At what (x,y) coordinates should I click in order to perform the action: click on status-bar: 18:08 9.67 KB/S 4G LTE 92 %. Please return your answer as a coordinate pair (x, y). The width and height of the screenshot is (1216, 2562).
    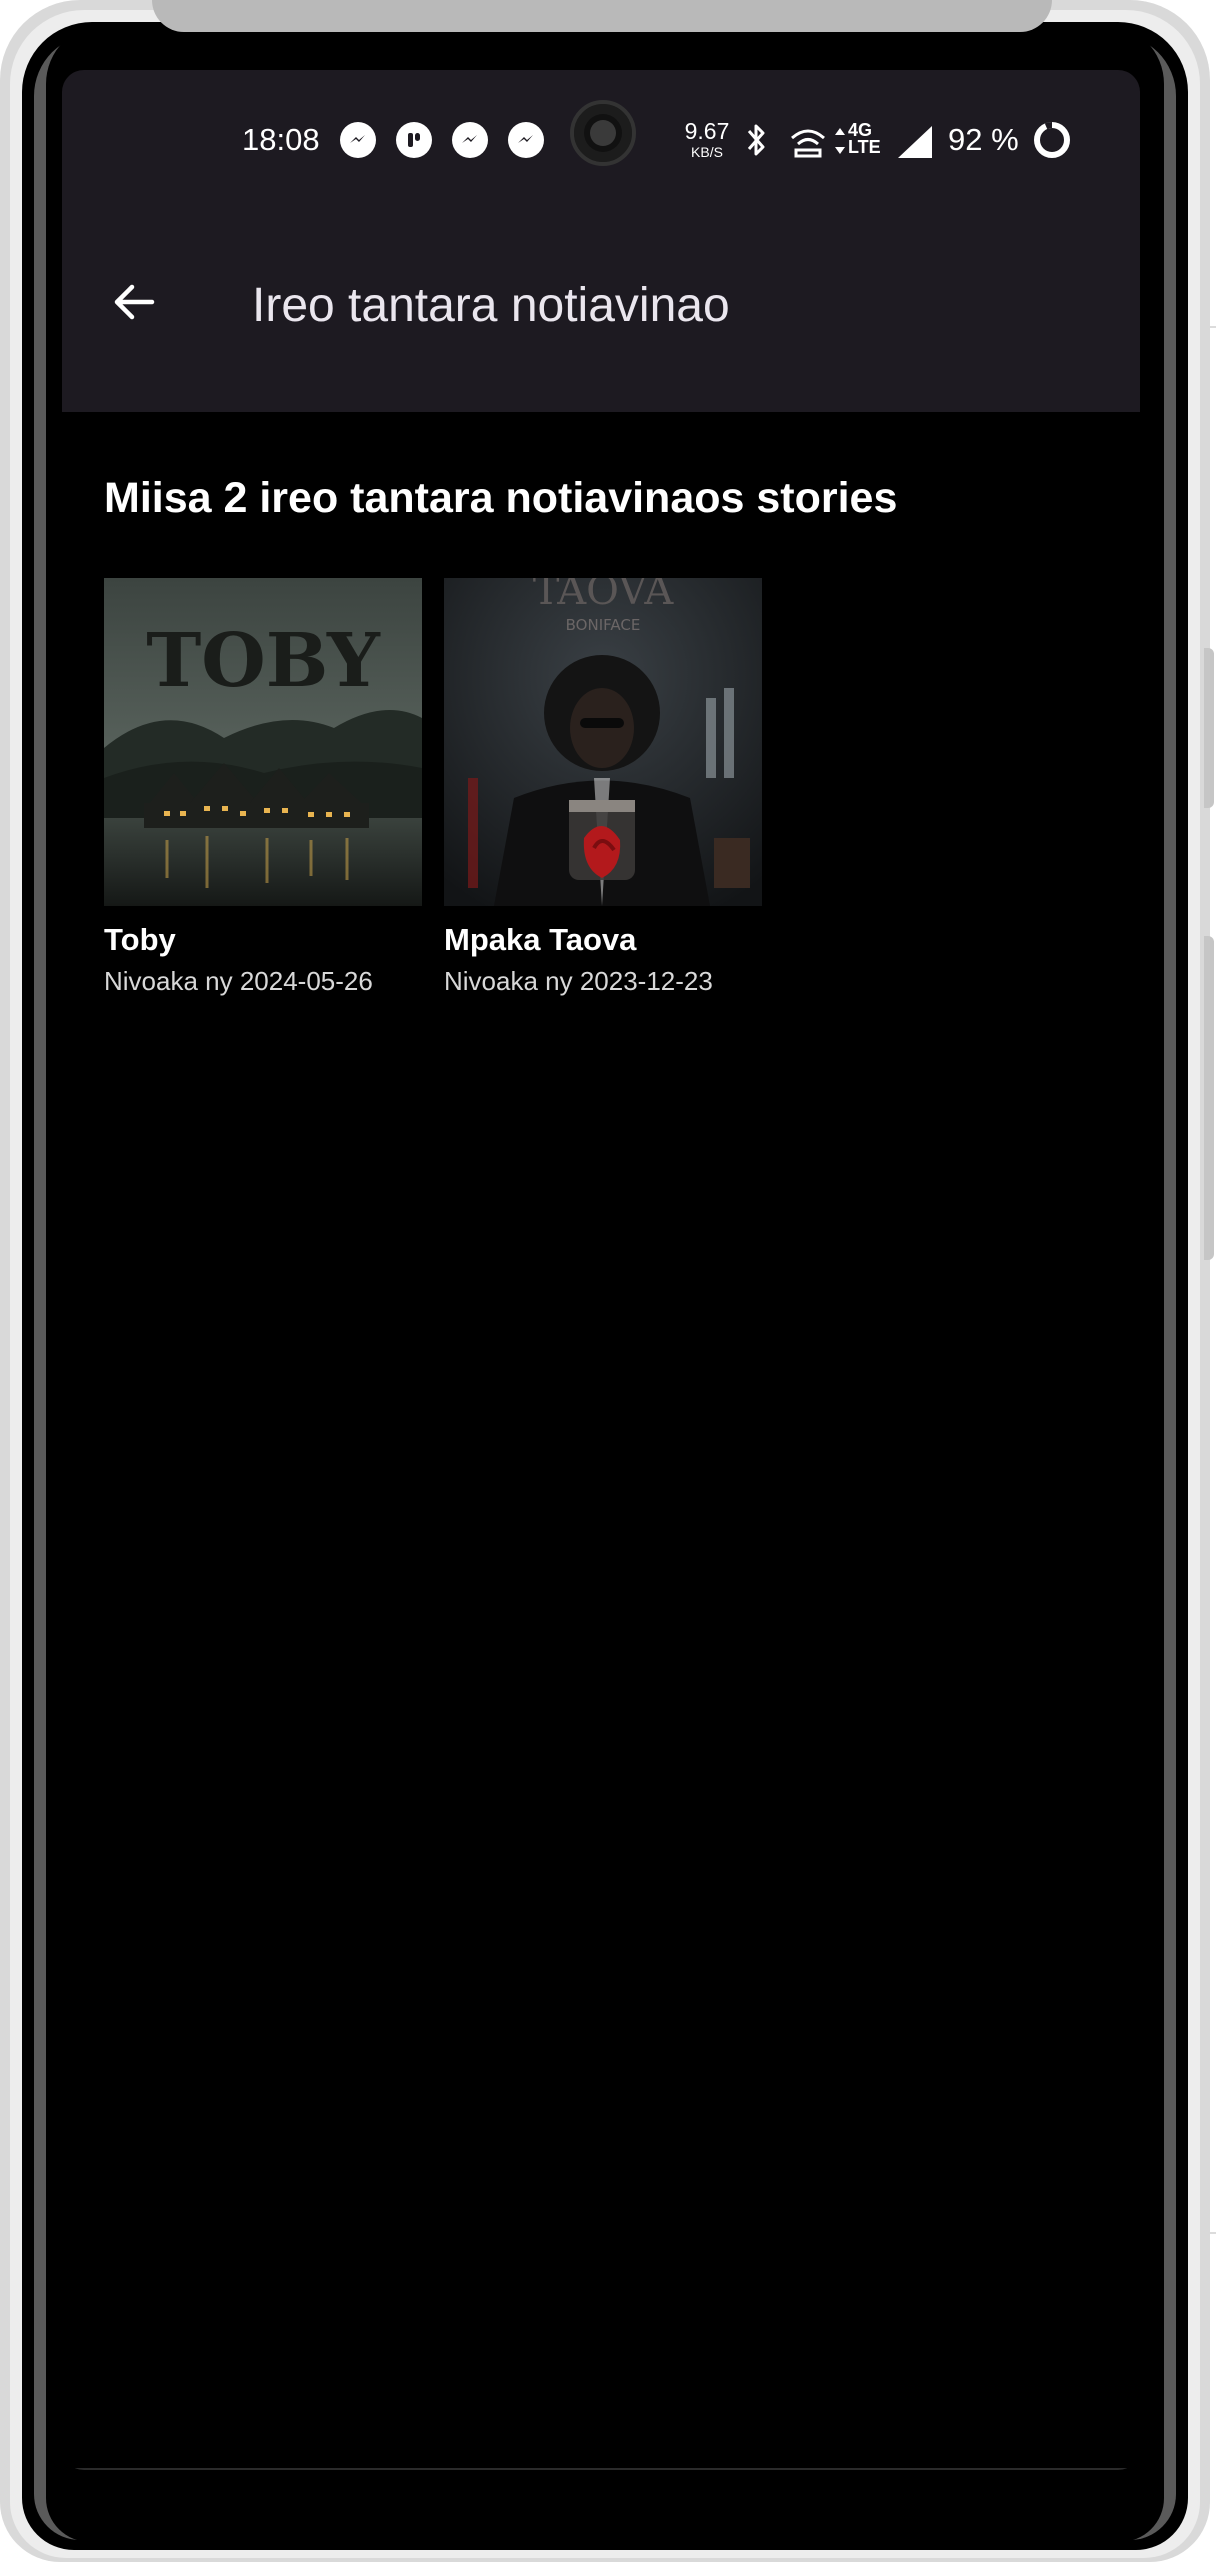
    Looking at the image, I should click on (601, 140).